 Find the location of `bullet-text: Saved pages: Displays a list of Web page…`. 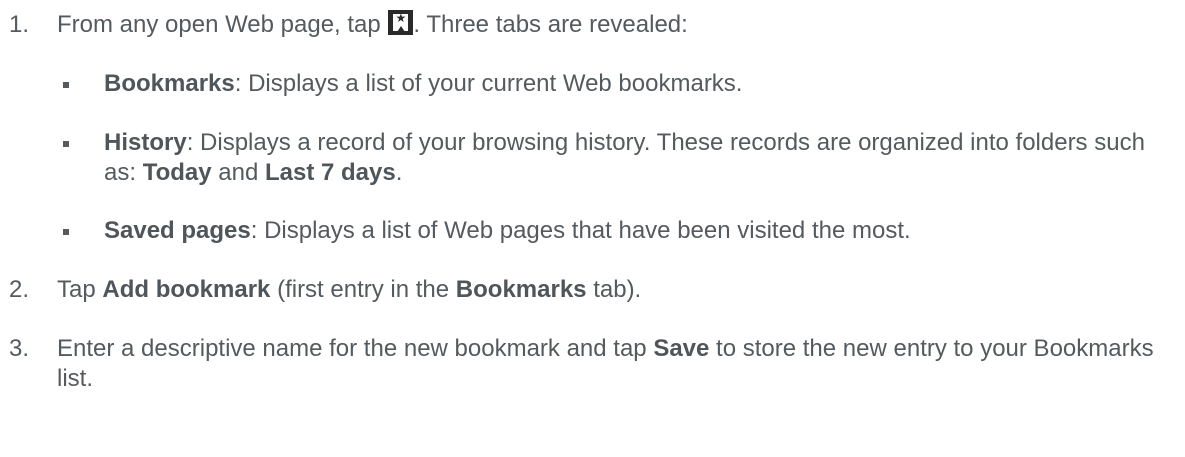

bullet-text: Saved pages: Displays a list of Web page… is located at coordinates (507, 230).